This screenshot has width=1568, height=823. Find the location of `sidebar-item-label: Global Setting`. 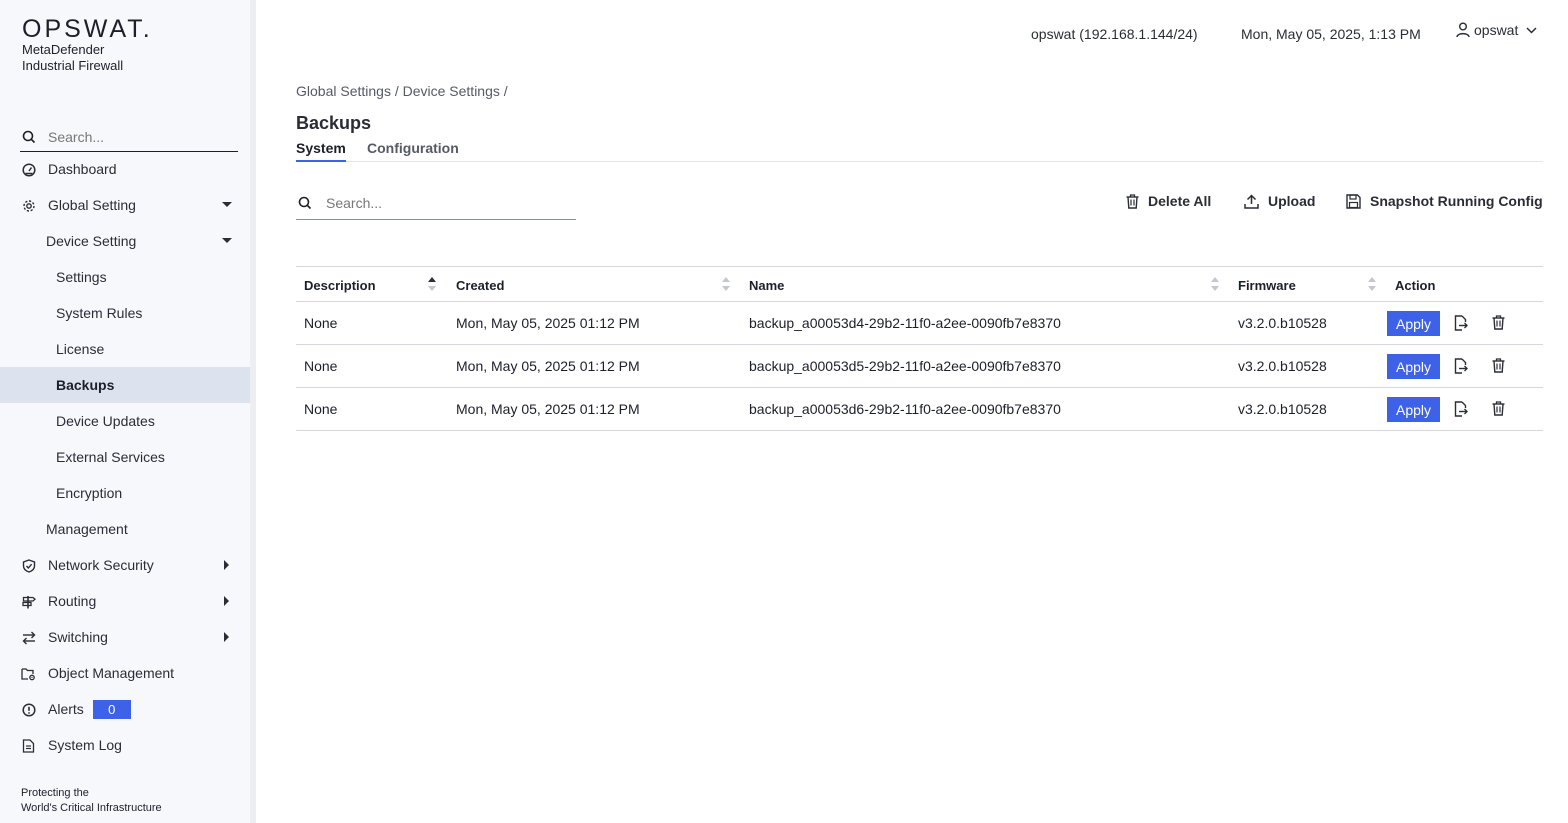

sidebar-item-label: Global Setting is located at coordinates (92, 205).